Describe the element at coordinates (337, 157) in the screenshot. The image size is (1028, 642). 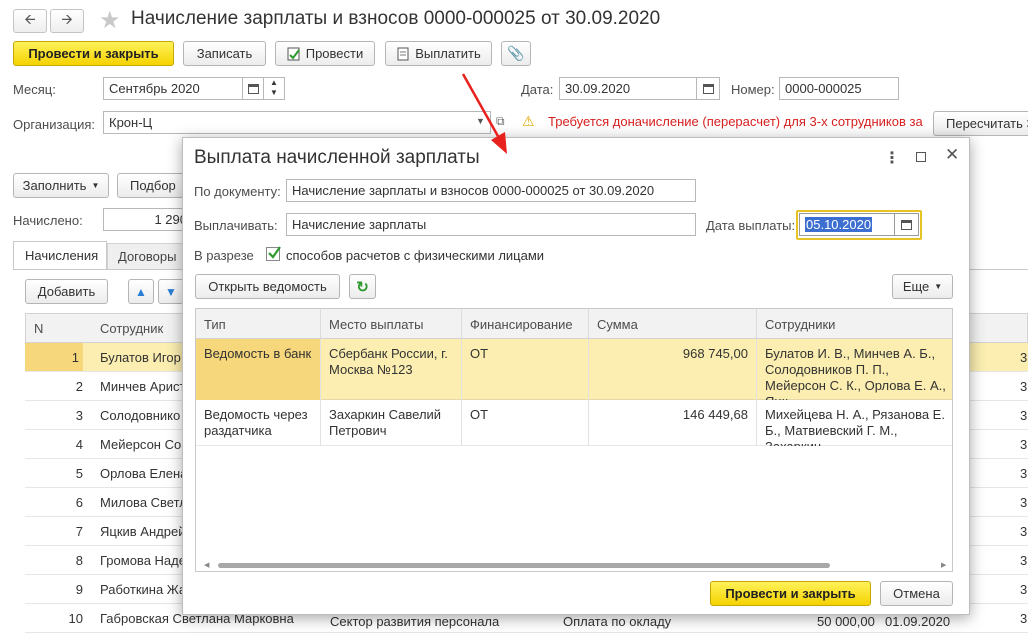
I see `dialog-title: Выплата начисленной зарплаты` at that location.